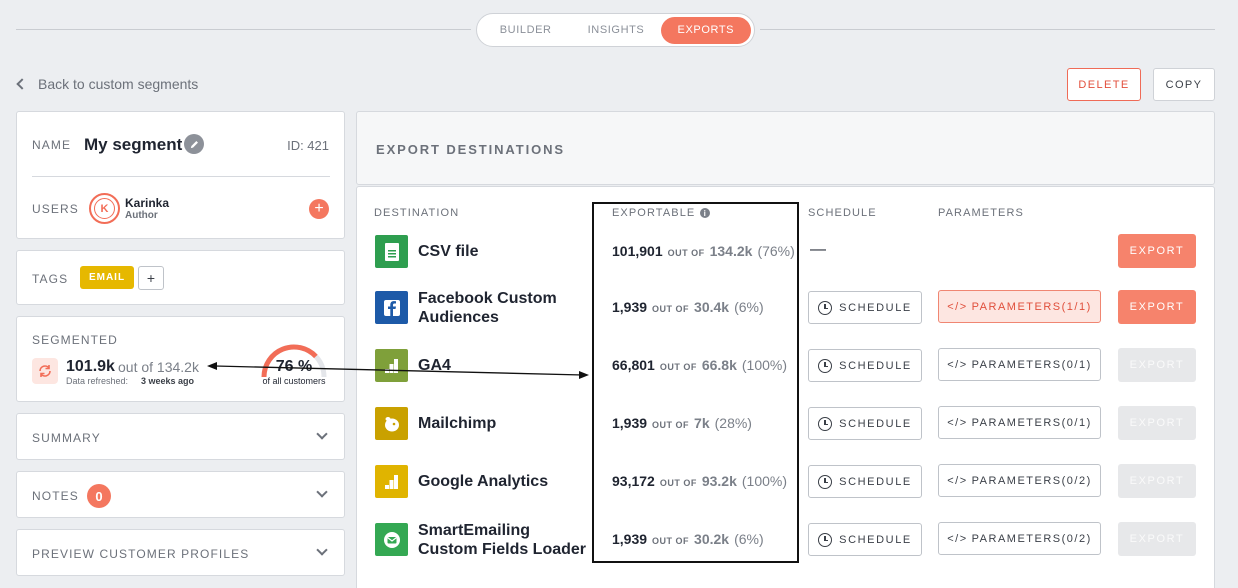 The width and height of the screenshot is (1238, 588). I want to click on export-destinations-title: EXPORT DESTINATIONS, so click(470, 149).